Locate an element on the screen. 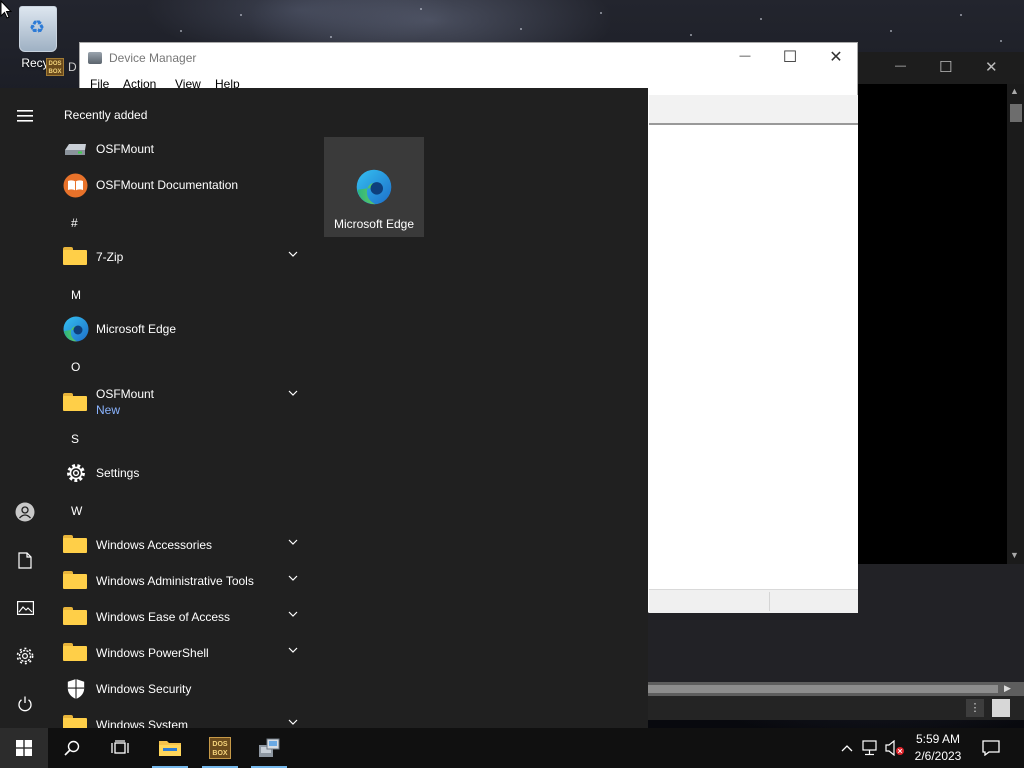 This screenshot has width=1024, height=768. file-explorer-icon is located at coordinates (170, 748).